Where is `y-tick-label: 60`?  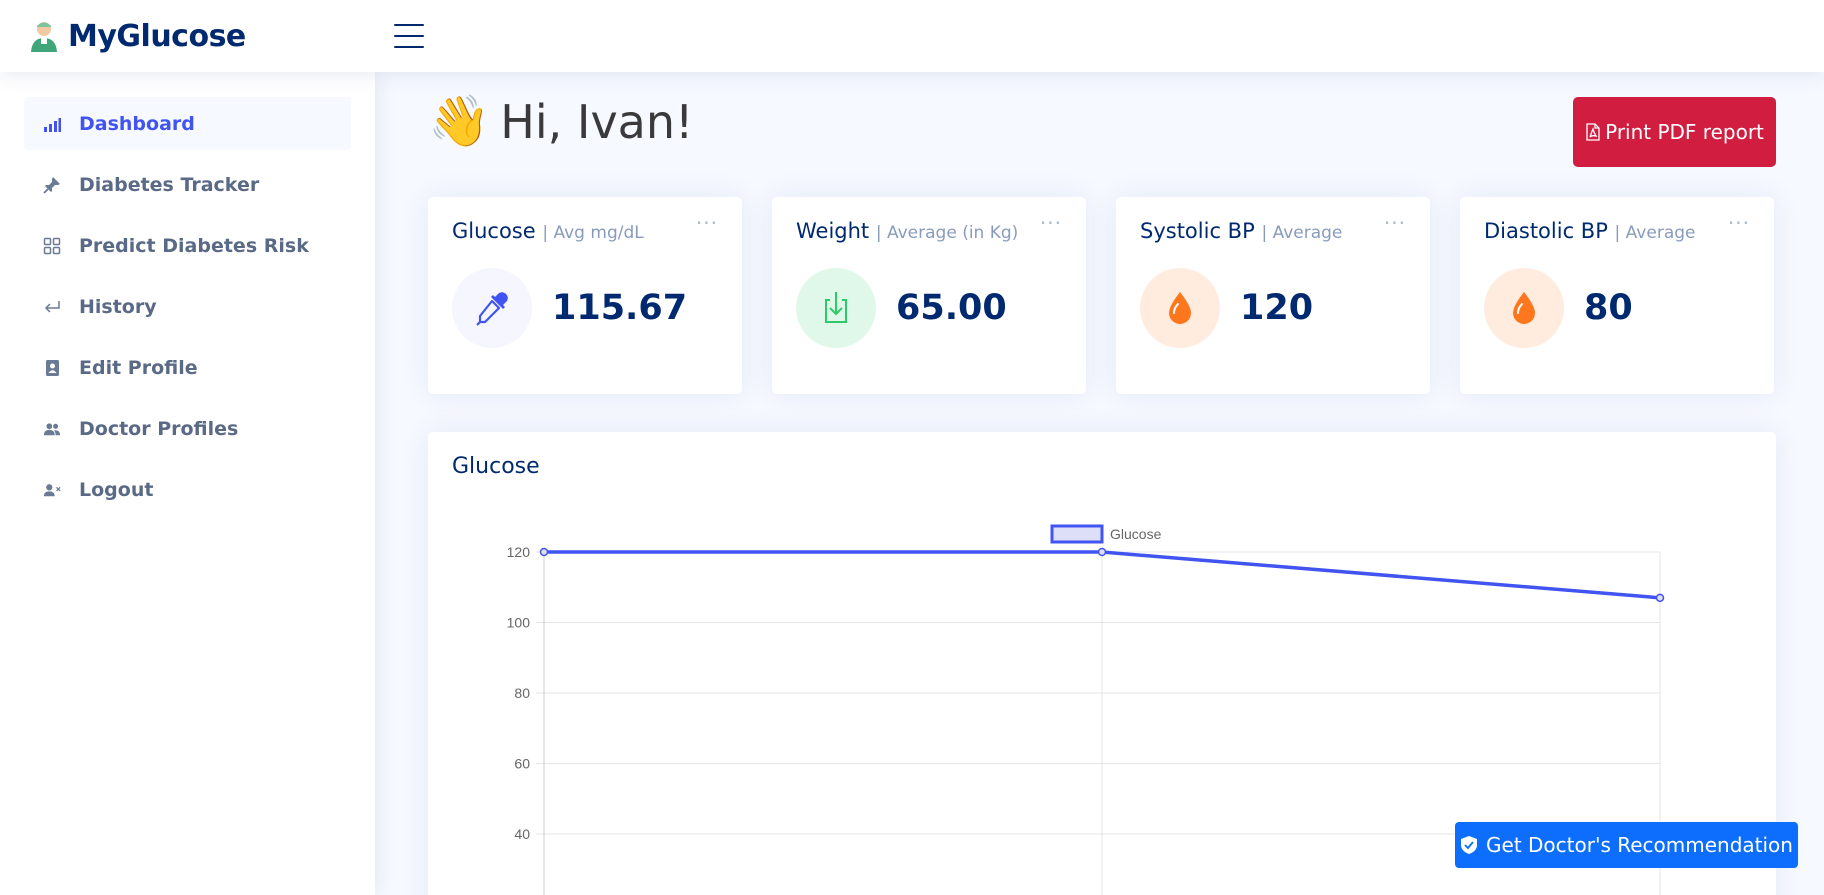 y-tick-label: 60 is located at coordinates (522, 764).